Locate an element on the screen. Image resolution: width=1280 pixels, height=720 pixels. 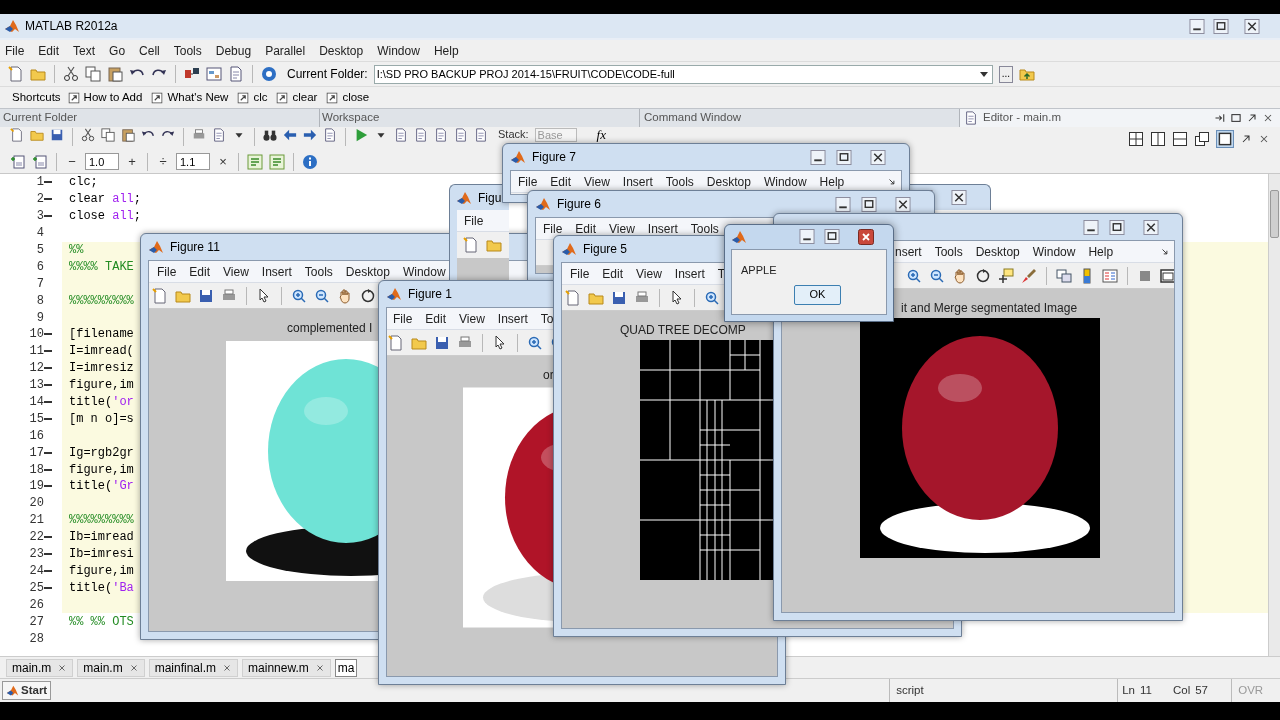
line-number: 23 is located at coordinates (36, 555).